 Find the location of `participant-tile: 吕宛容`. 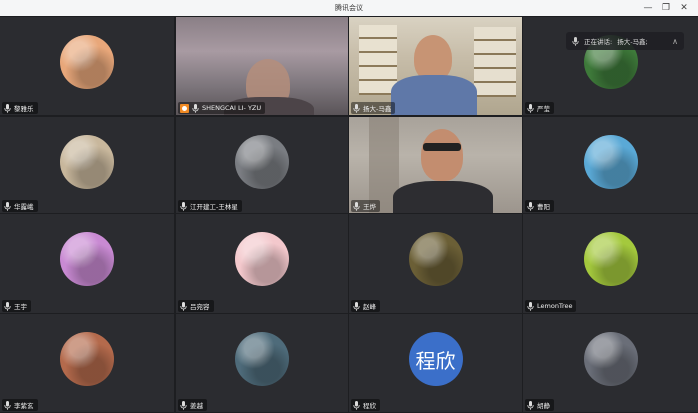

participant-tile: 吕宛容 is located at coordinates (262, 263).